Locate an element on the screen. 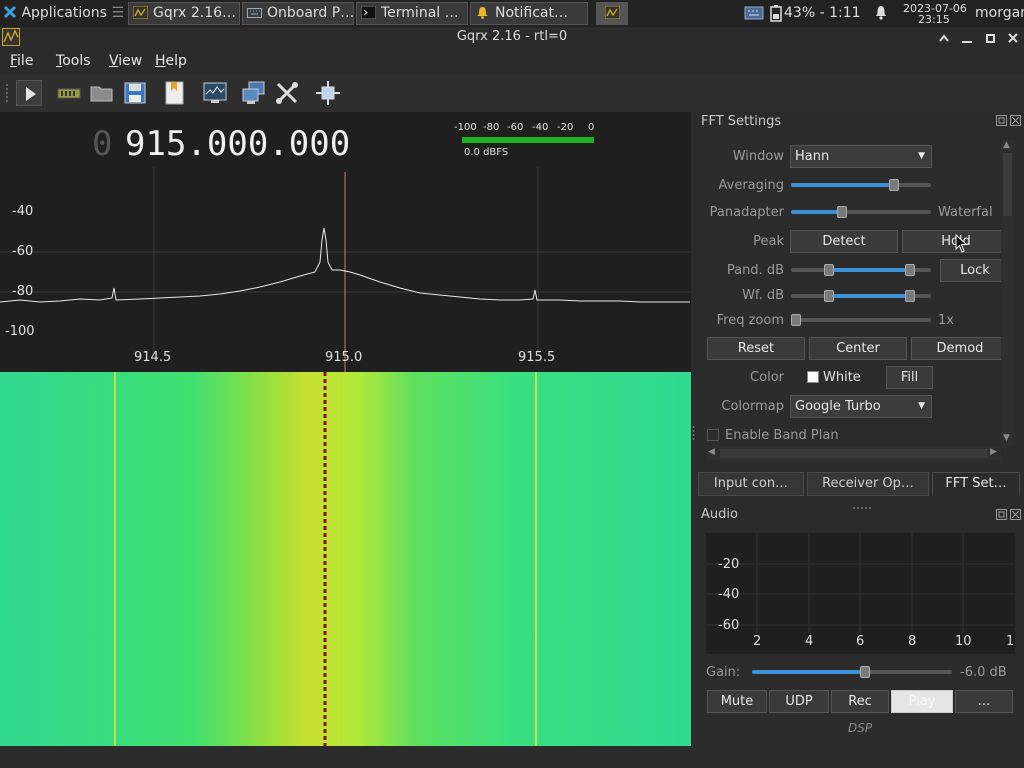 The image size is (1024, 768). open-button is located at coordinates (102, 93).